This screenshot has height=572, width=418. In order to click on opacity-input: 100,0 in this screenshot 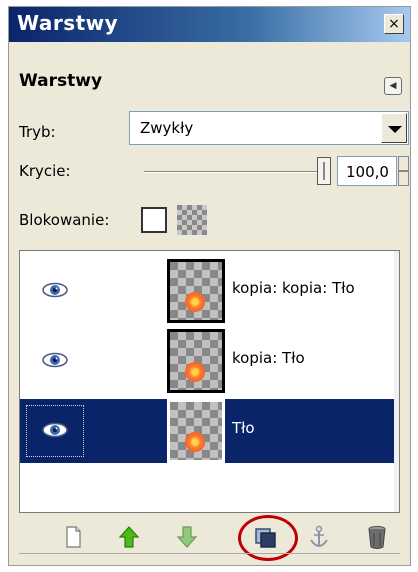, I will do `click(367, 171)`.